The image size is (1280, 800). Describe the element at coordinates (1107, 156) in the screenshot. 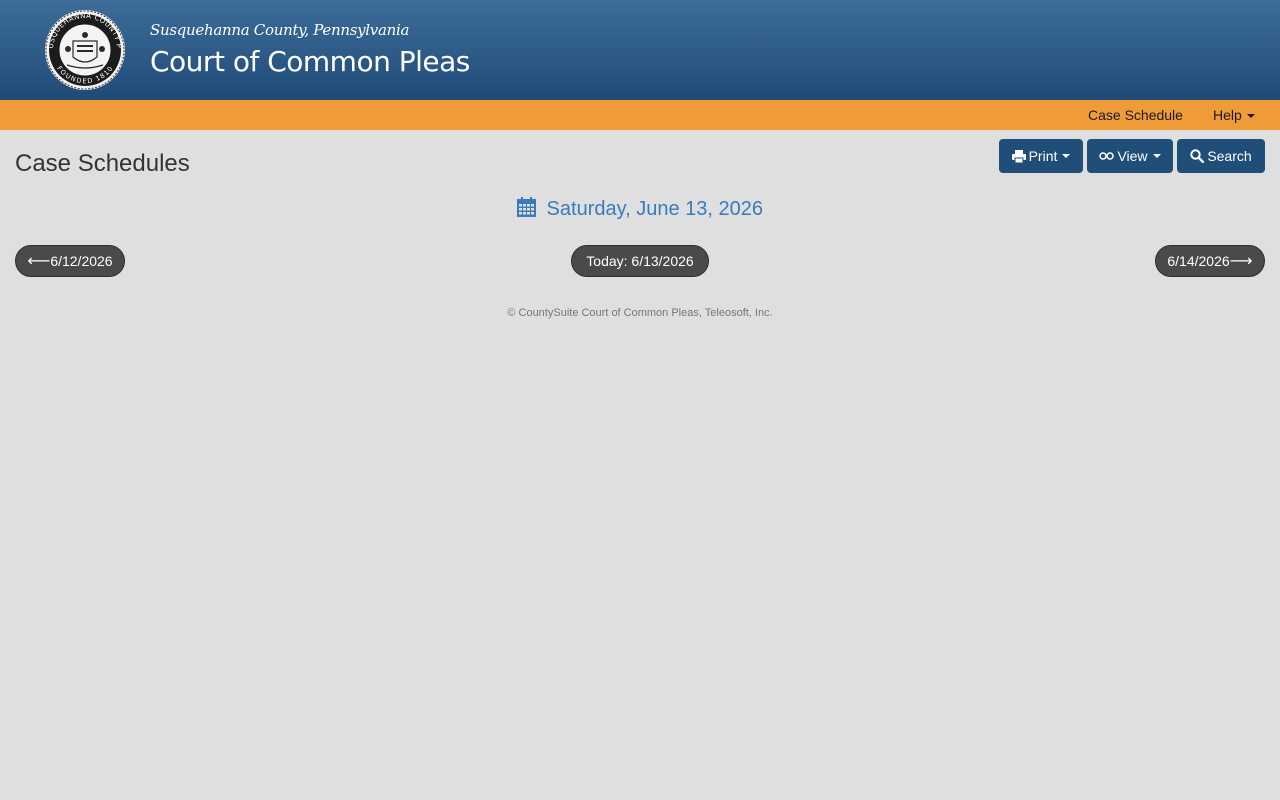

I see `glasses-icon` at that location.